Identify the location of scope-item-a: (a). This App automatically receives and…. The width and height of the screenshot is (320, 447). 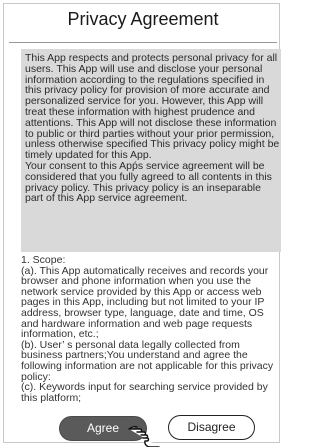
(145, 302).